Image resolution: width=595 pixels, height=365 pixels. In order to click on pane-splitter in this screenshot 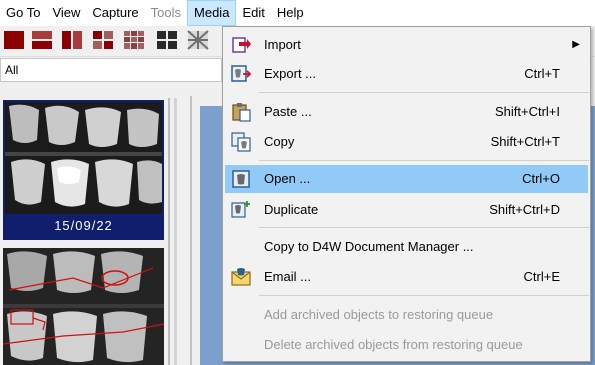, I will do `click(169, 231)`.